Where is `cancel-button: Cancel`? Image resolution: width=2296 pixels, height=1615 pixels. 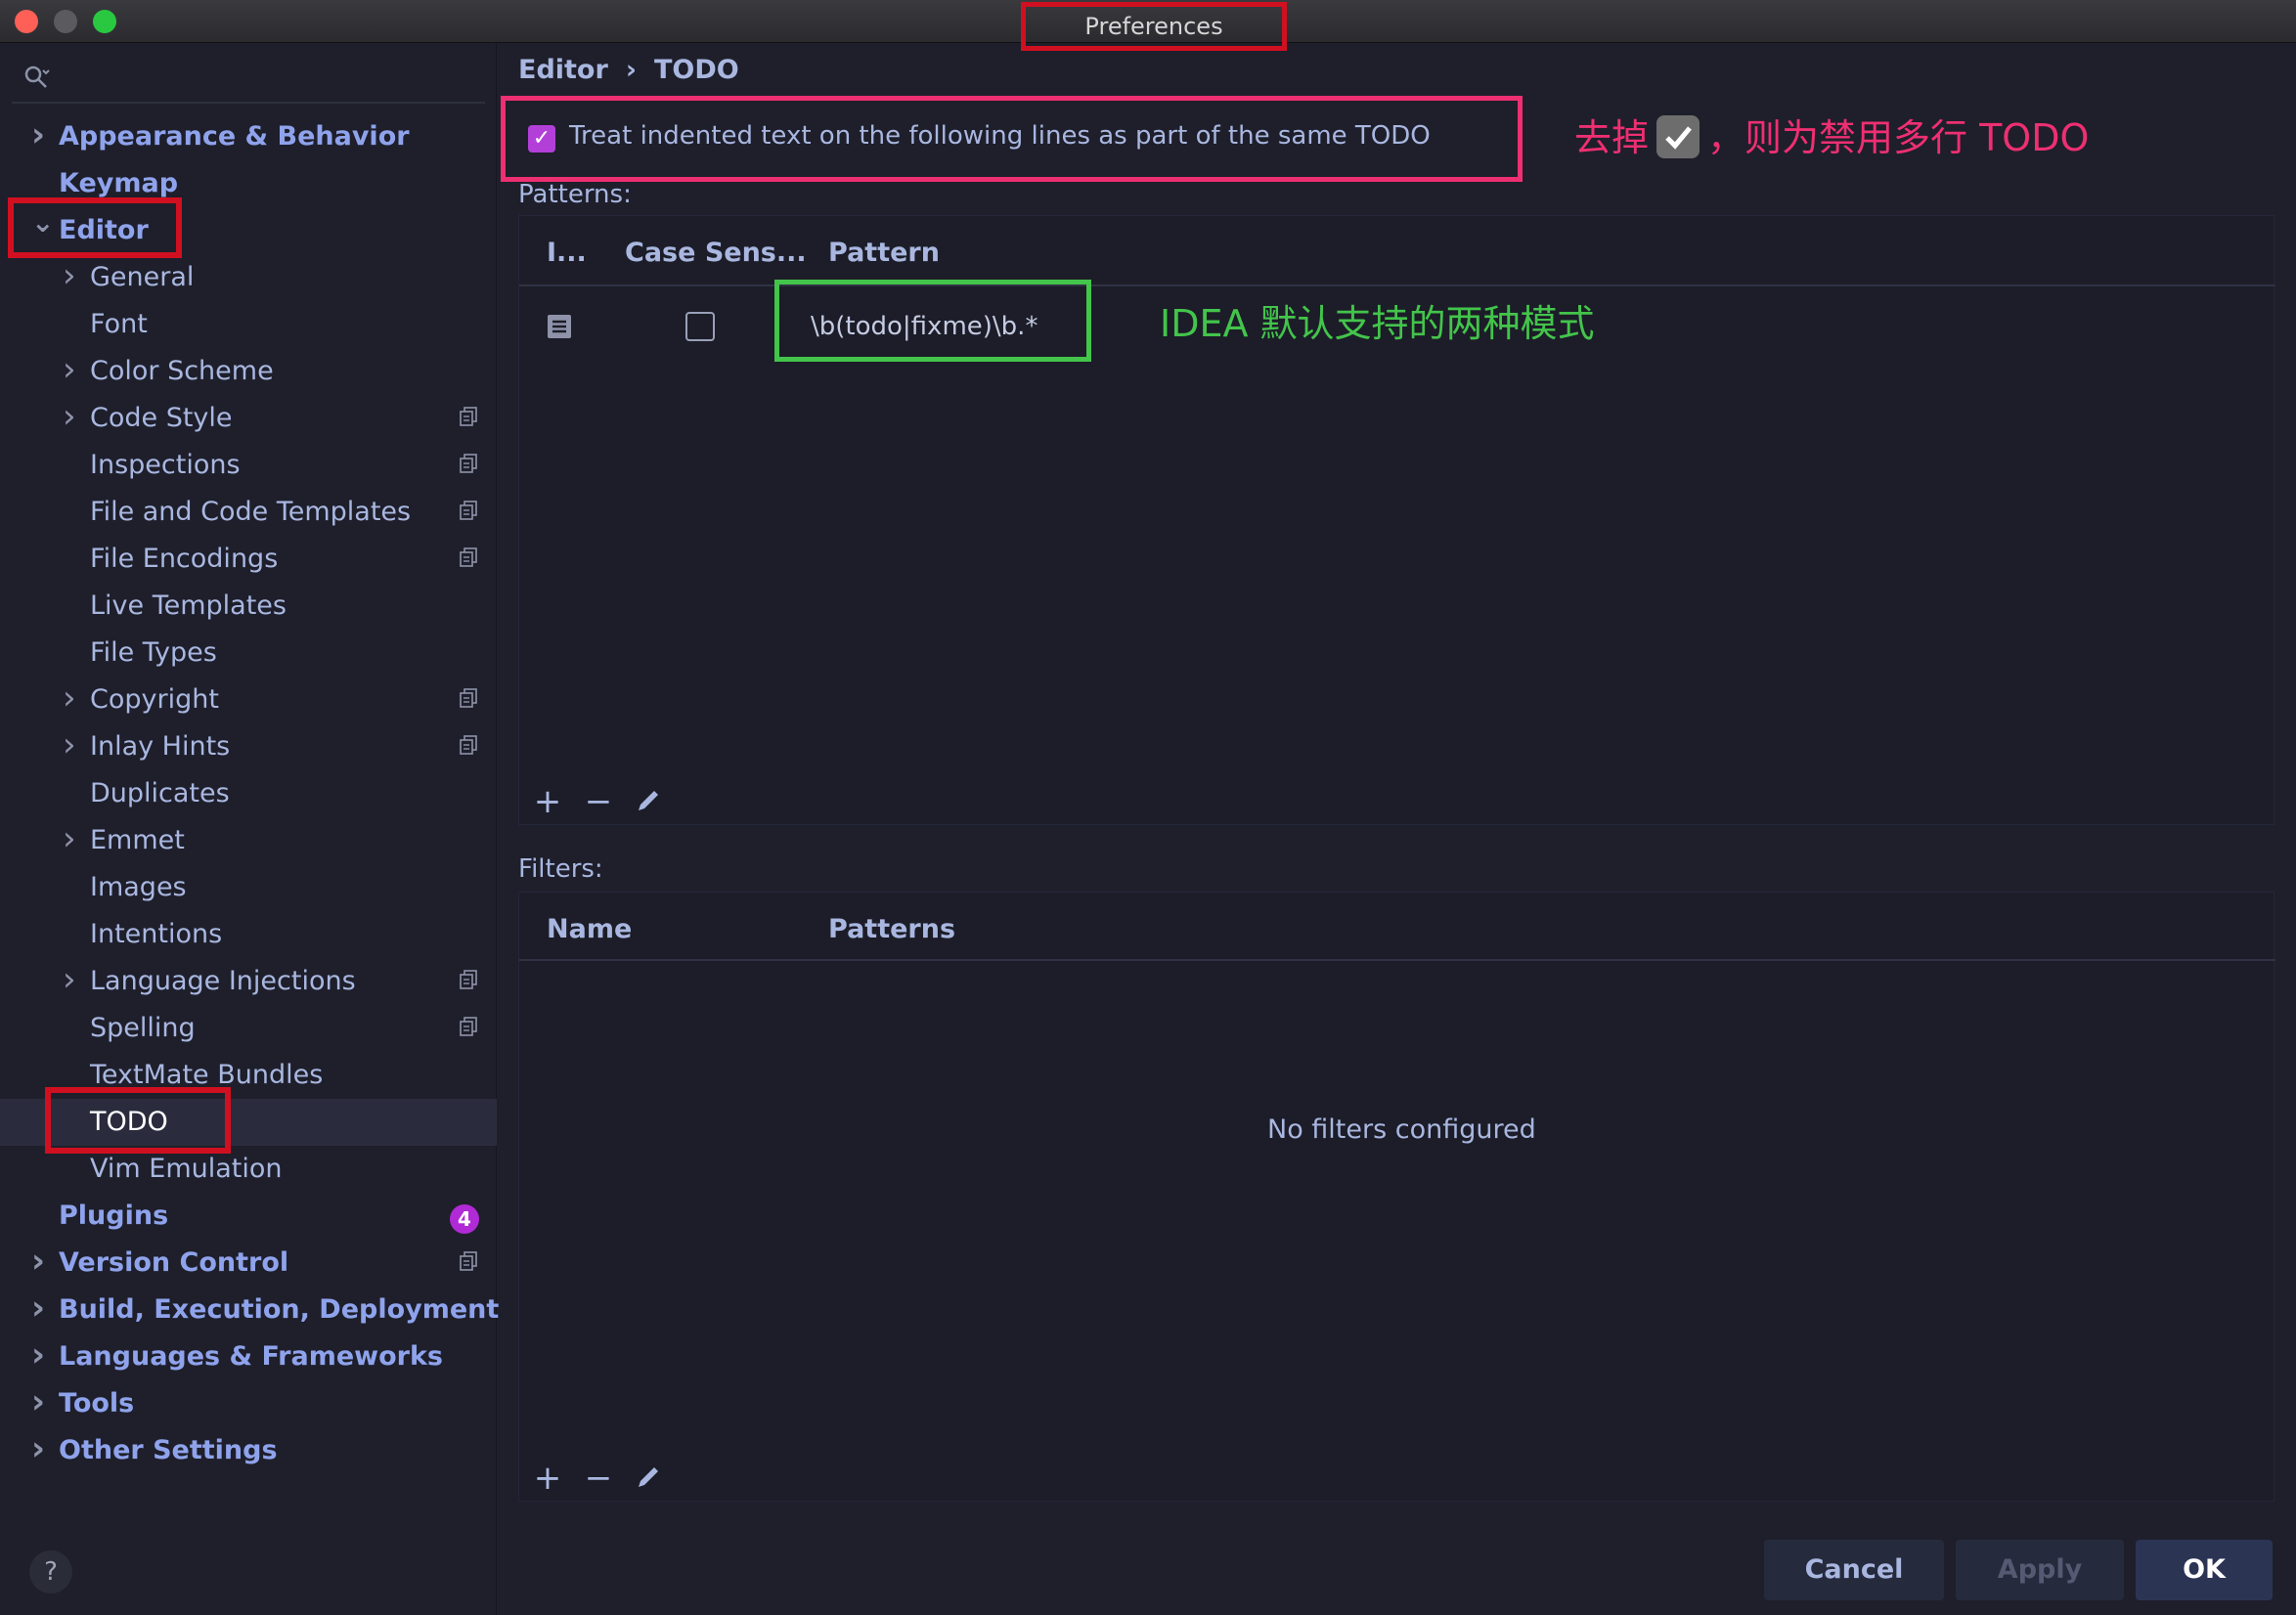 cancel-button: Cancel is located at coordinates (1854, 1570).